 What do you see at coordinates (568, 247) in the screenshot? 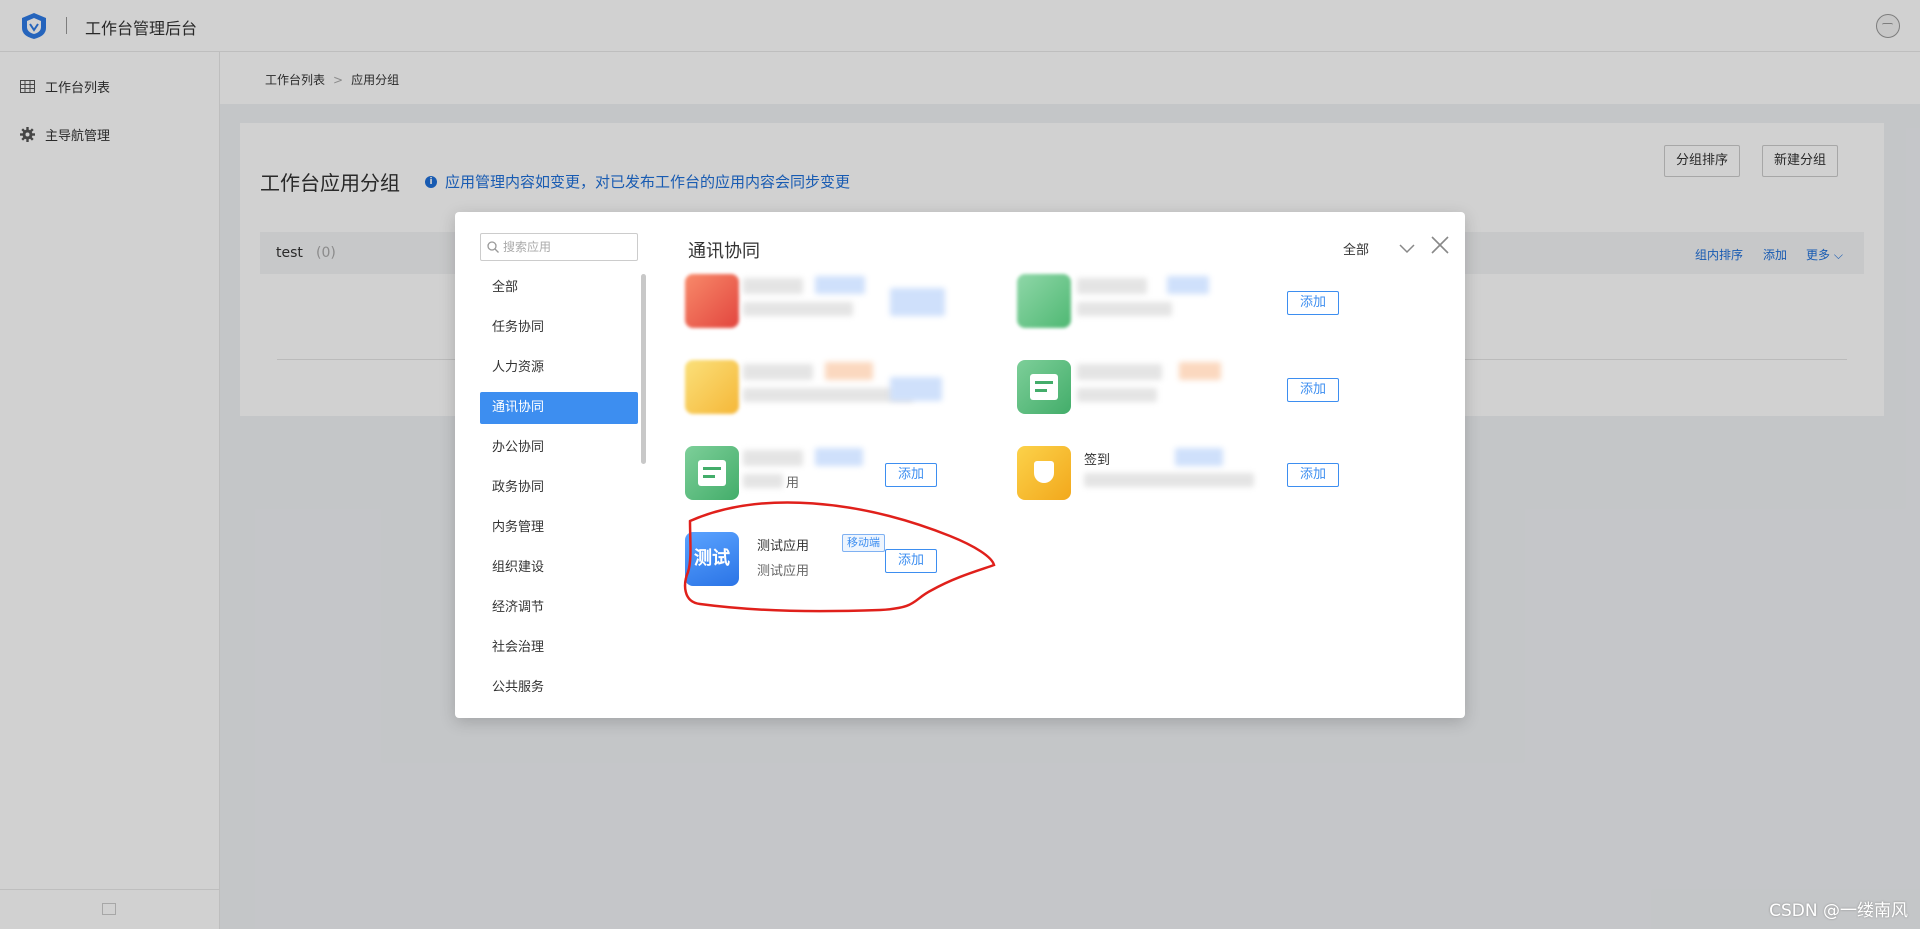
I see `search-input` at bounding box center [568, 247].